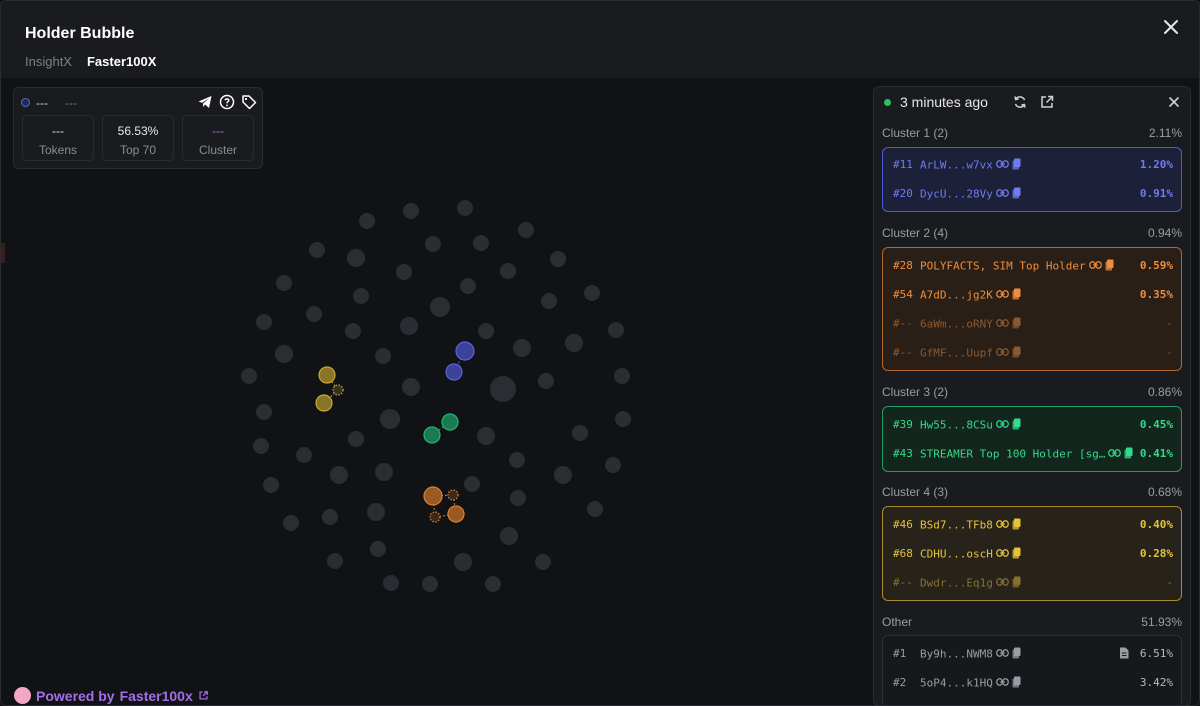 The height and width of the screenshot is (706, 1200). I want to click on list-item: #-- 6aWm...oRNY -, so click(1033, 324).